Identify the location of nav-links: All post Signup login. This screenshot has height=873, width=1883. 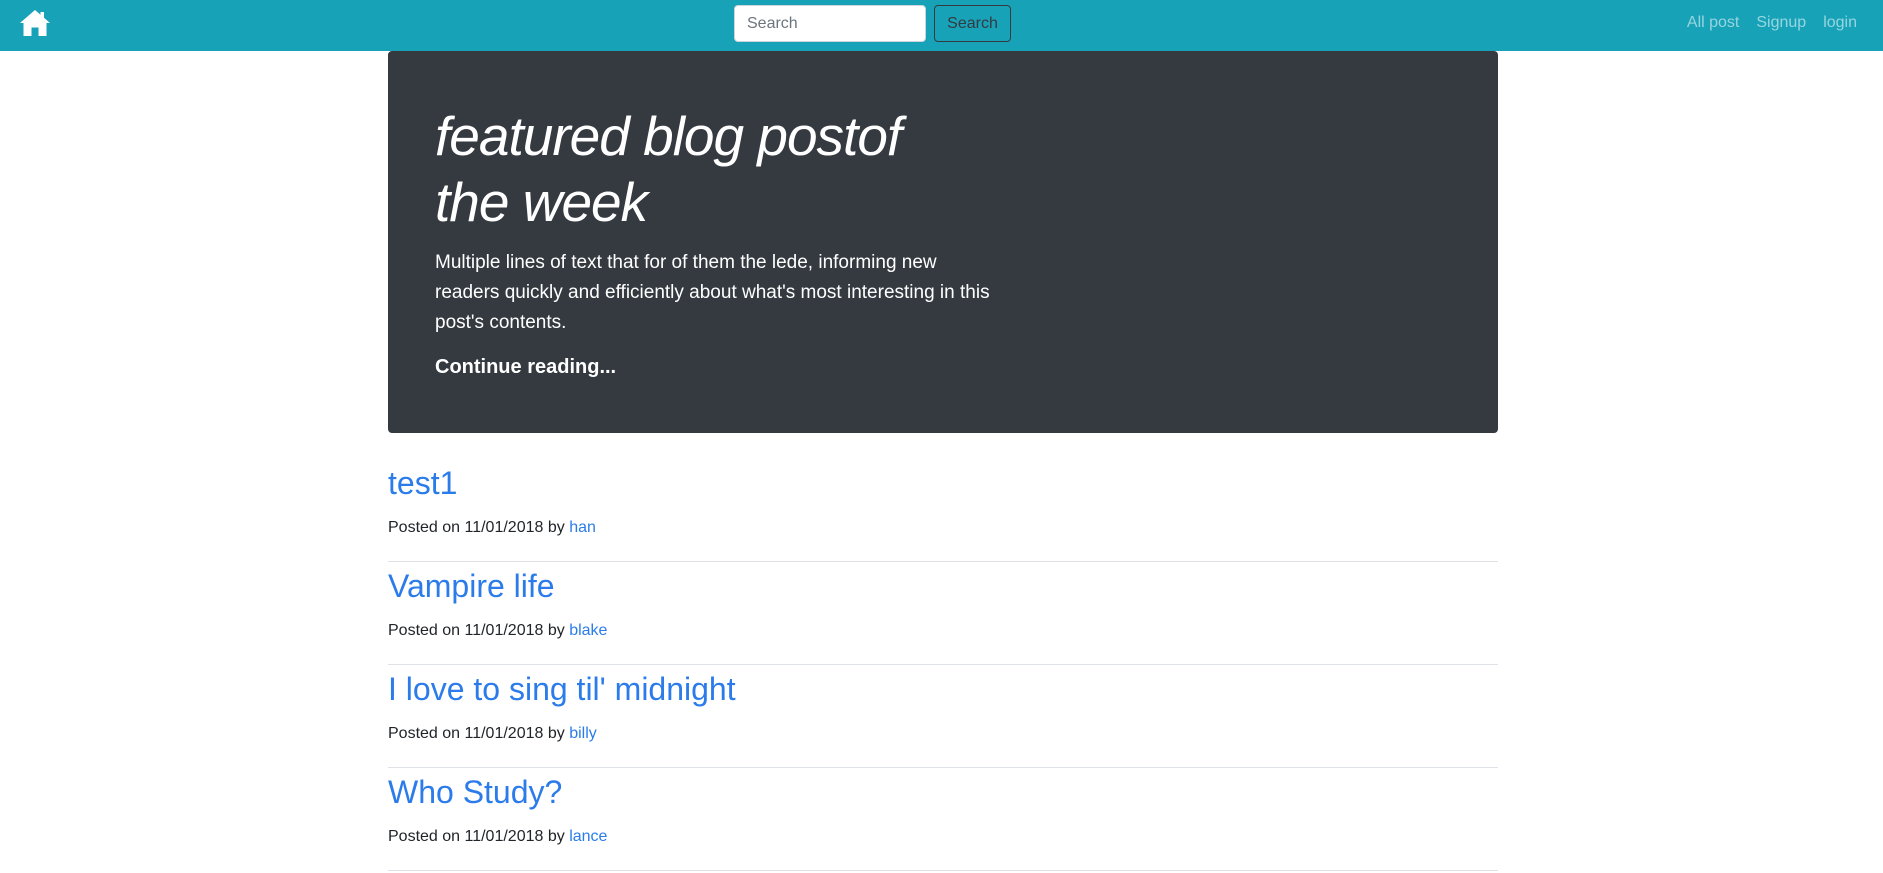
(1772, 23).